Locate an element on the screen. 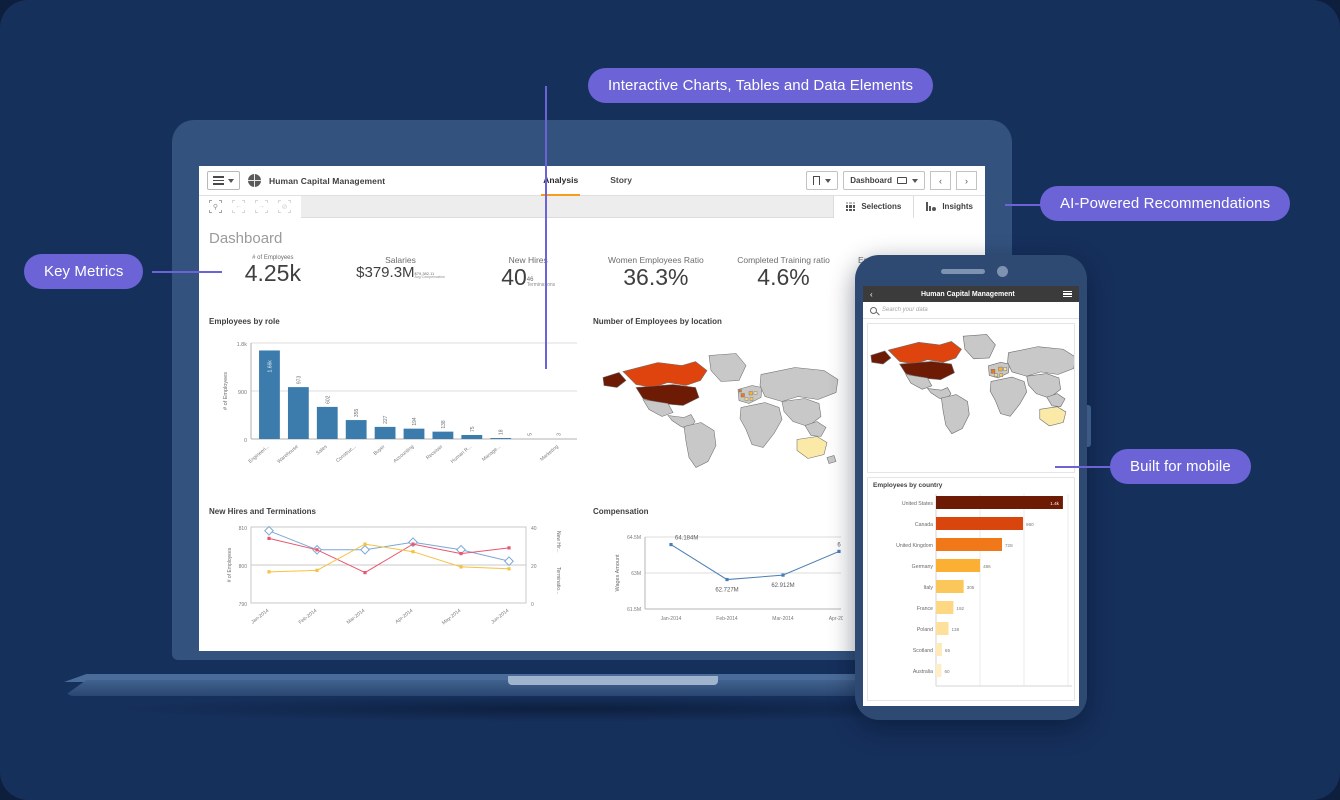 The image size is (1340, 800). region-scotland is located at coordinates (740, 391).